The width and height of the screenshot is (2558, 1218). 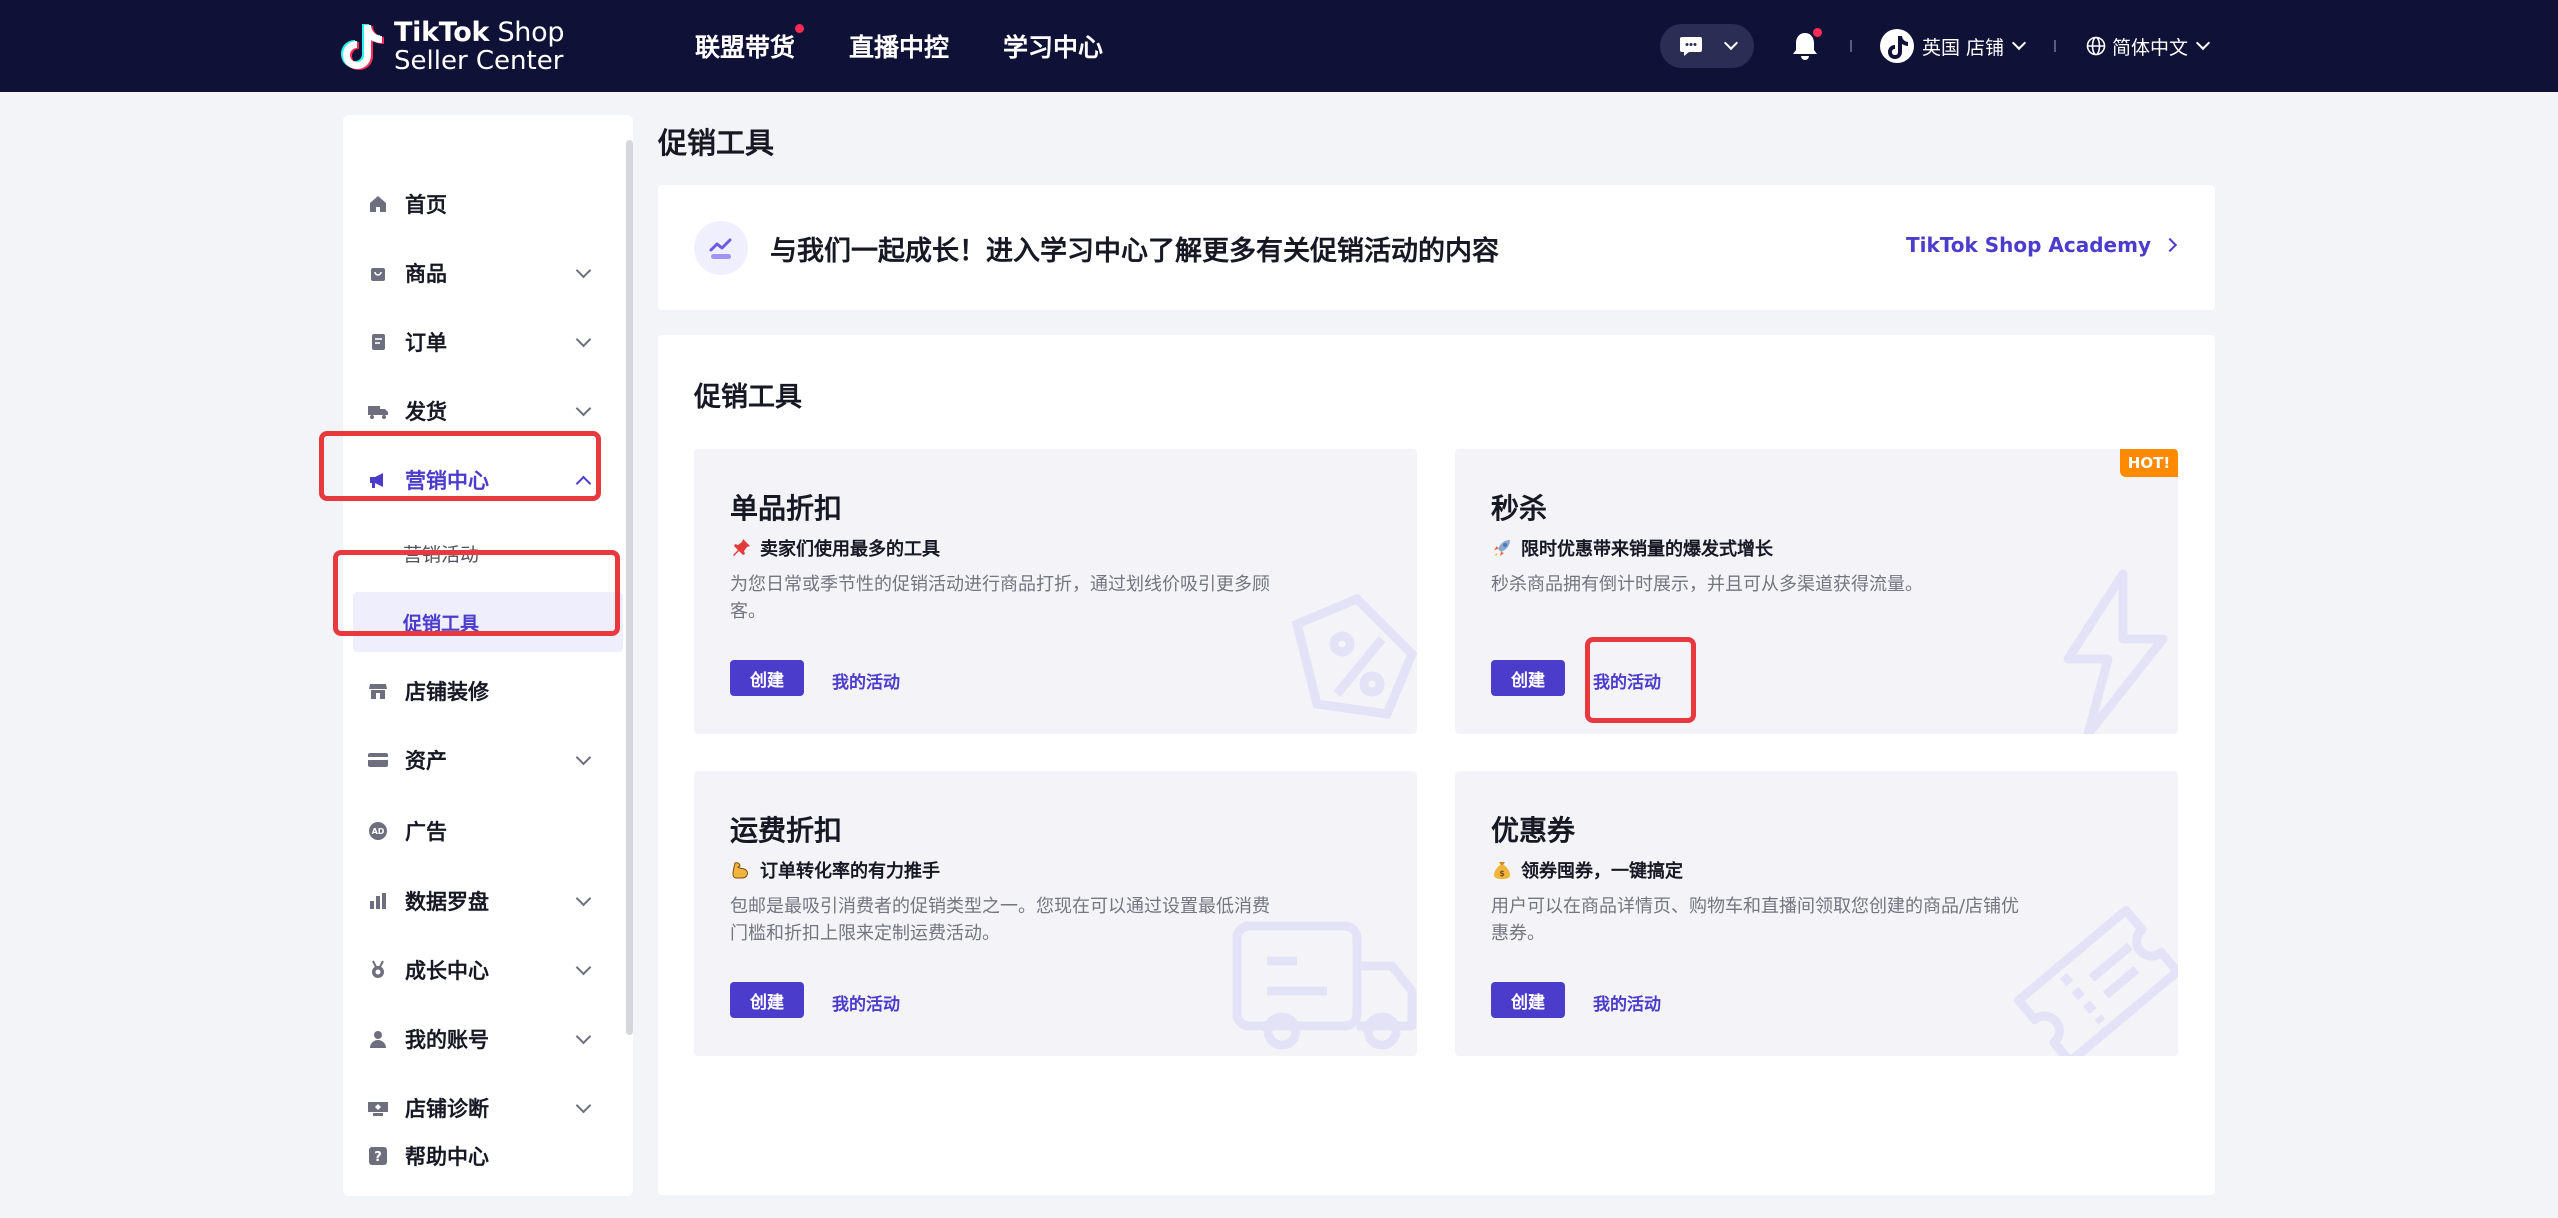 I want to click on card-subtitle-text: 订单转化率的有力推手, so click(x=850, y=871).